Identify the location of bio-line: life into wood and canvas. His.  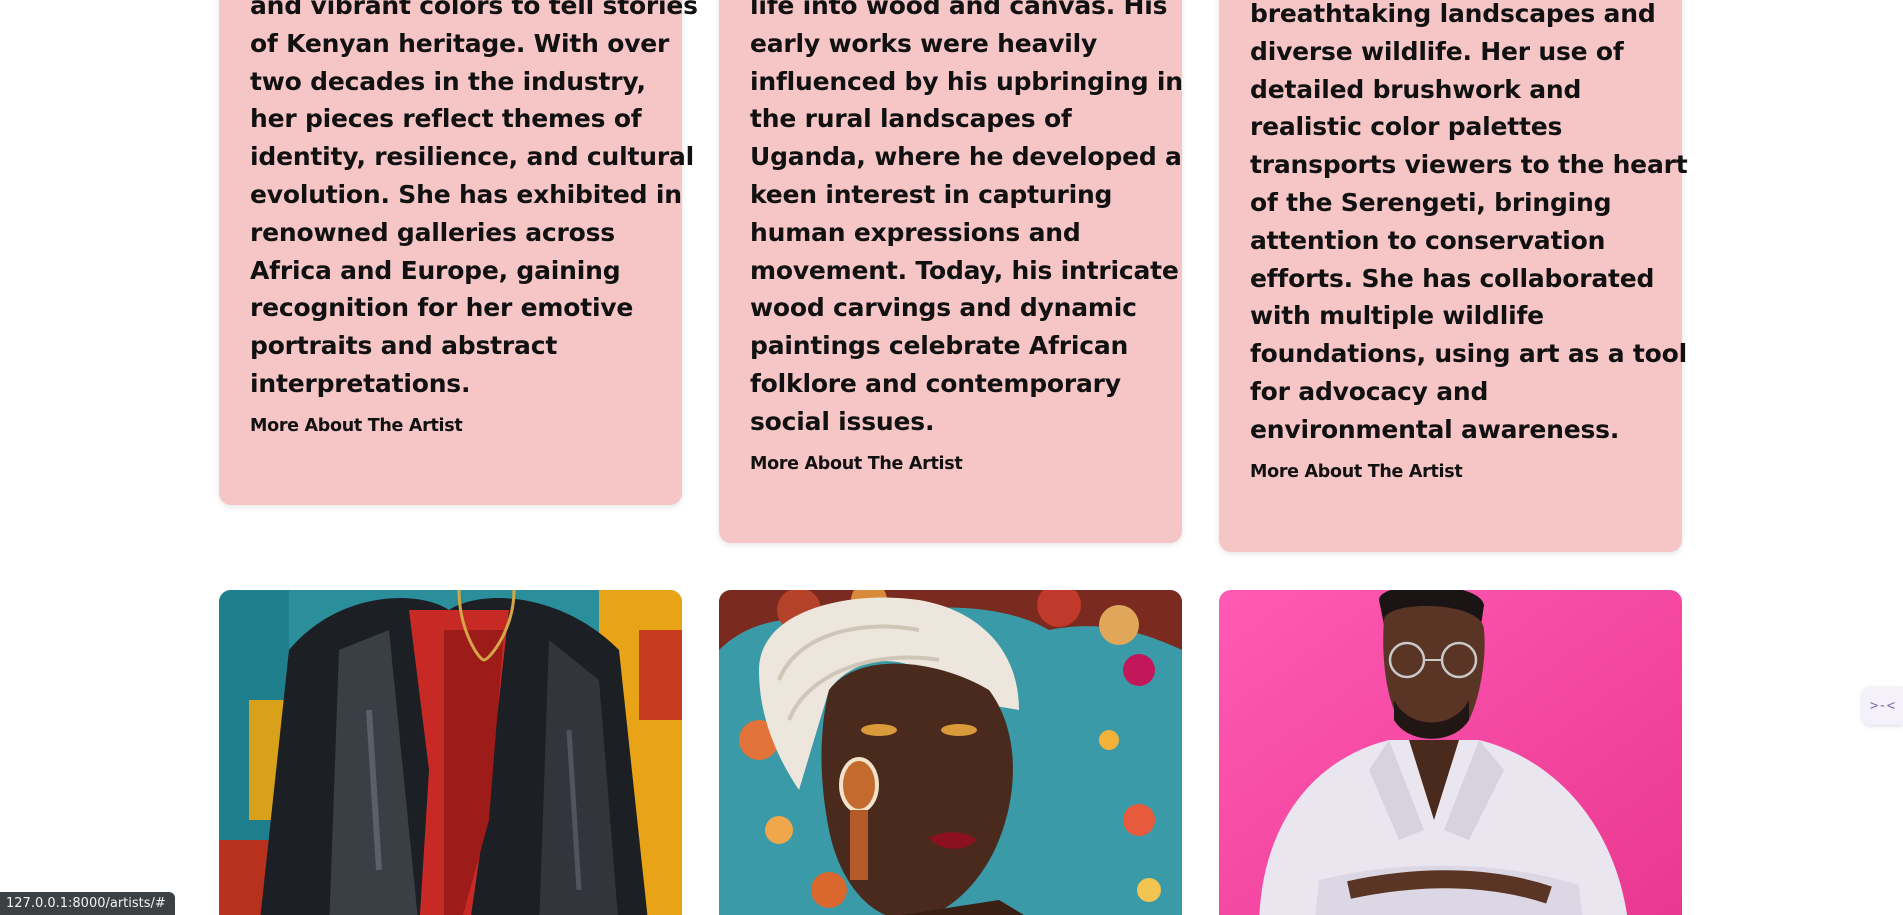
(959, 10).